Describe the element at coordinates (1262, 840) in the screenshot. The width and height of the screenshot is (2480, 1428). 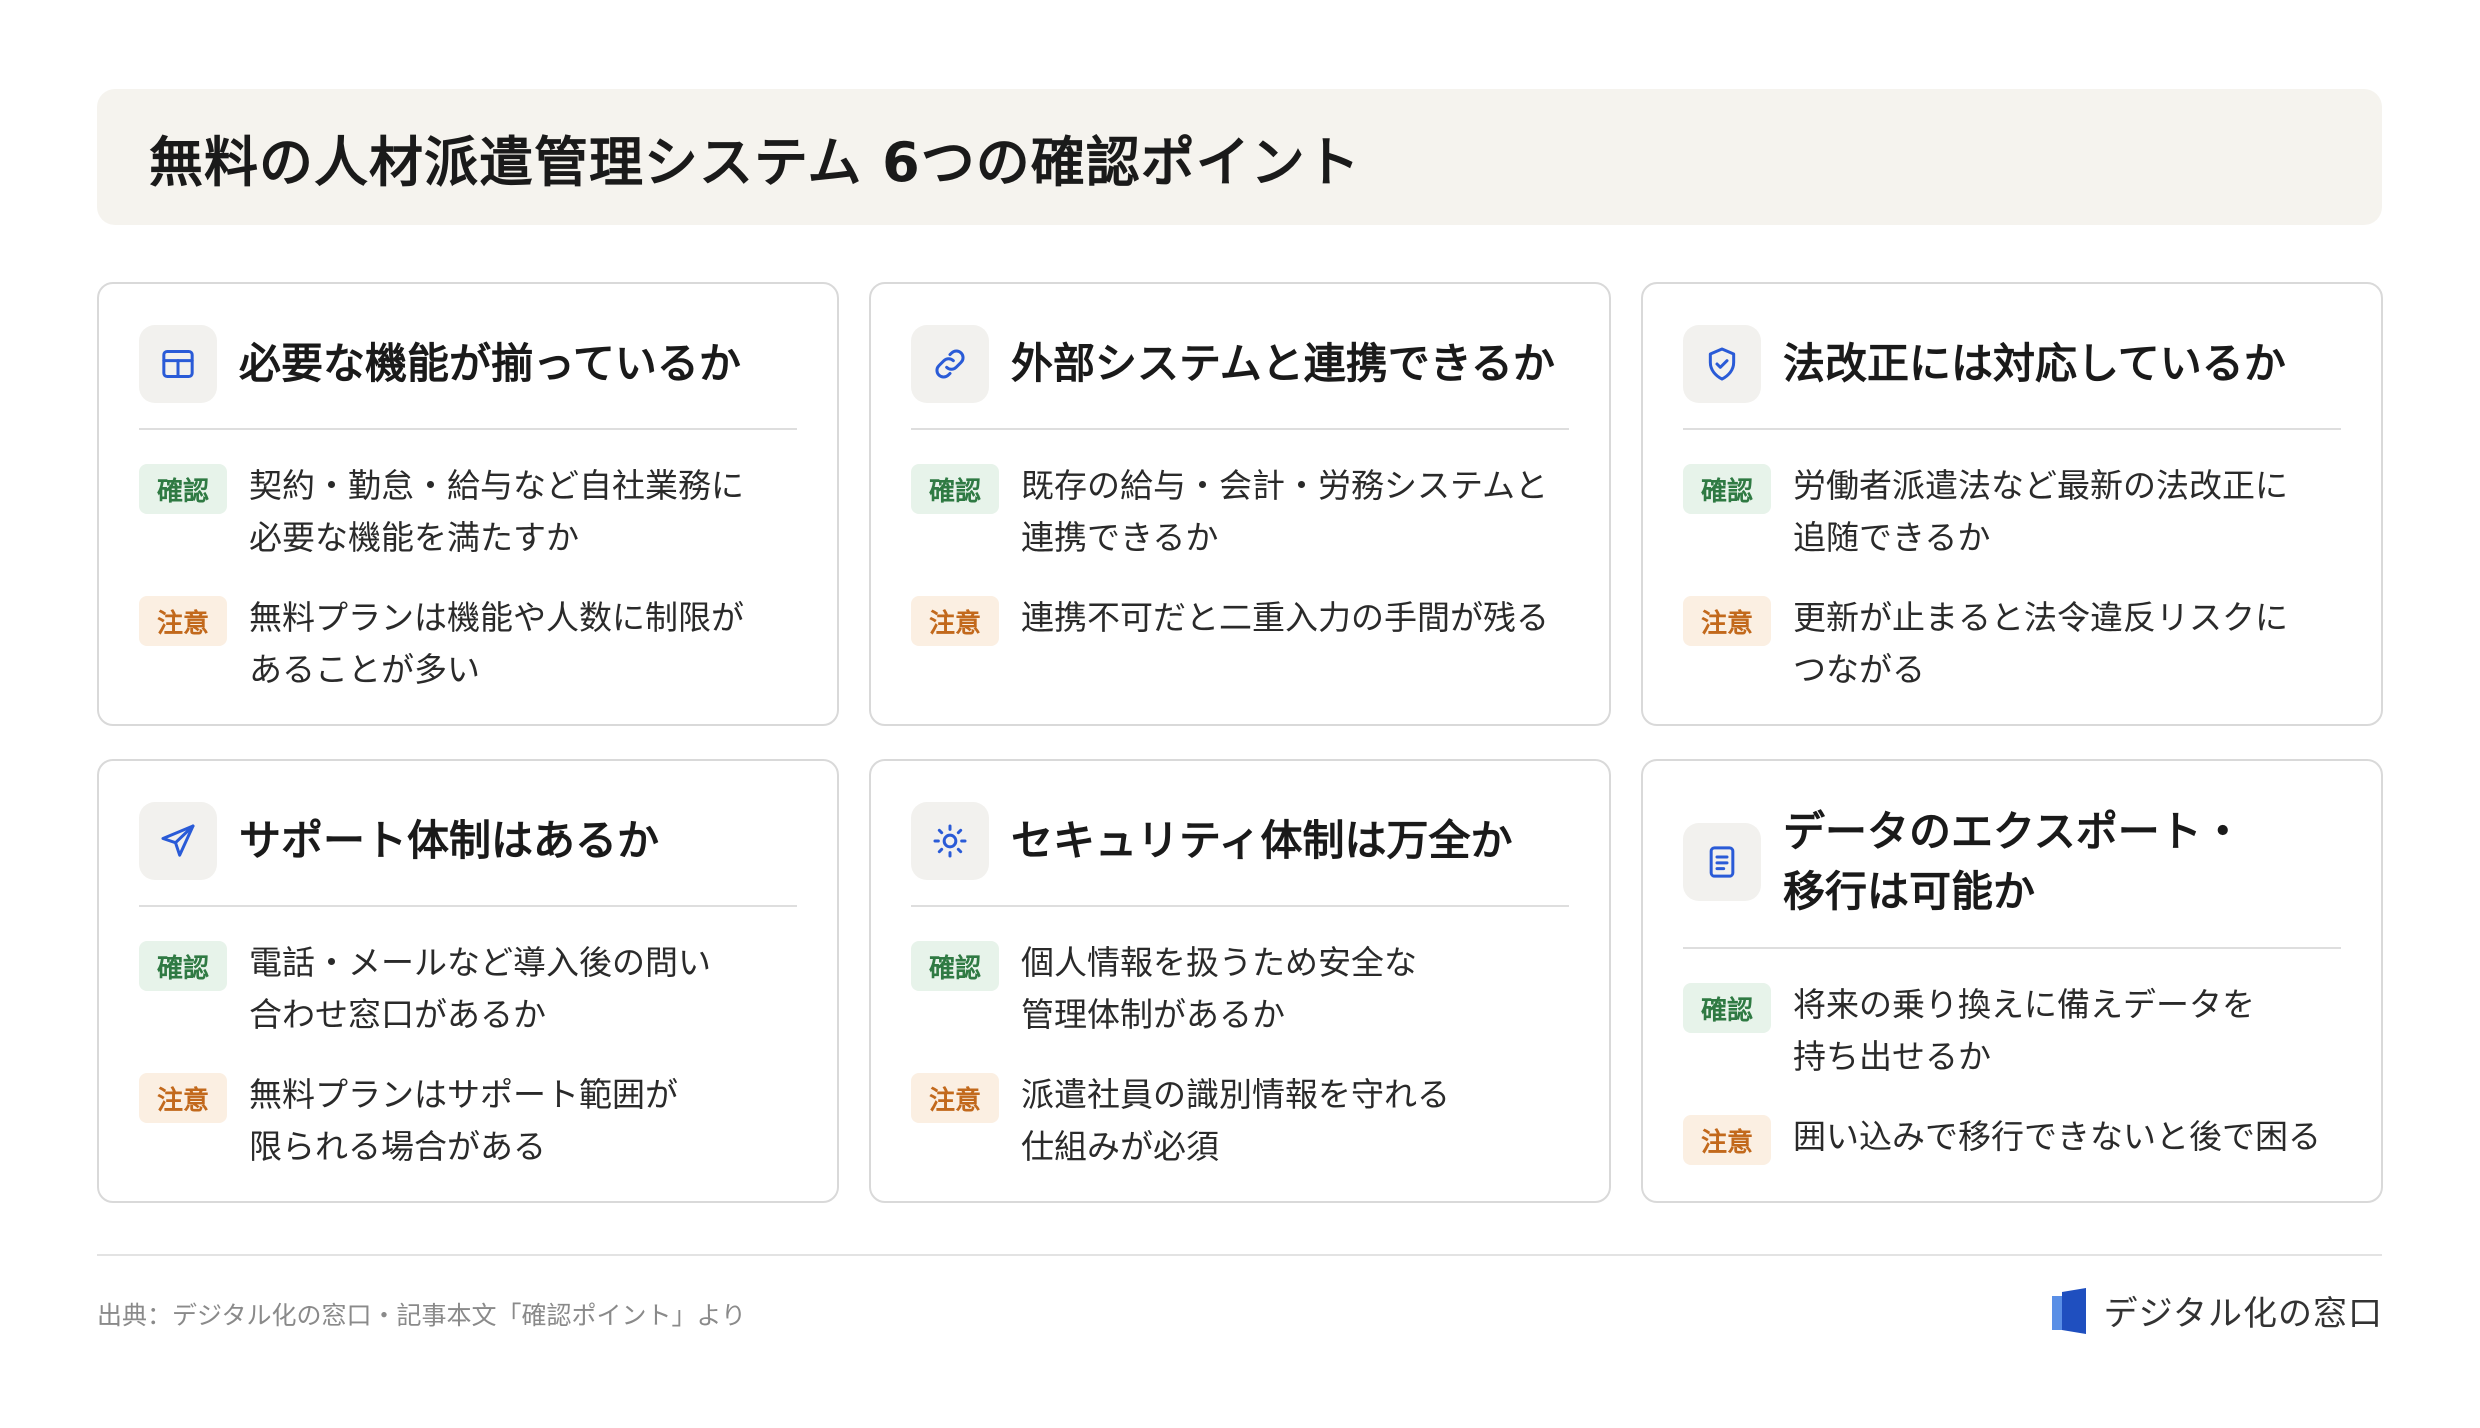
I see `card-title: セキュリティ体制は万全か` at that location.